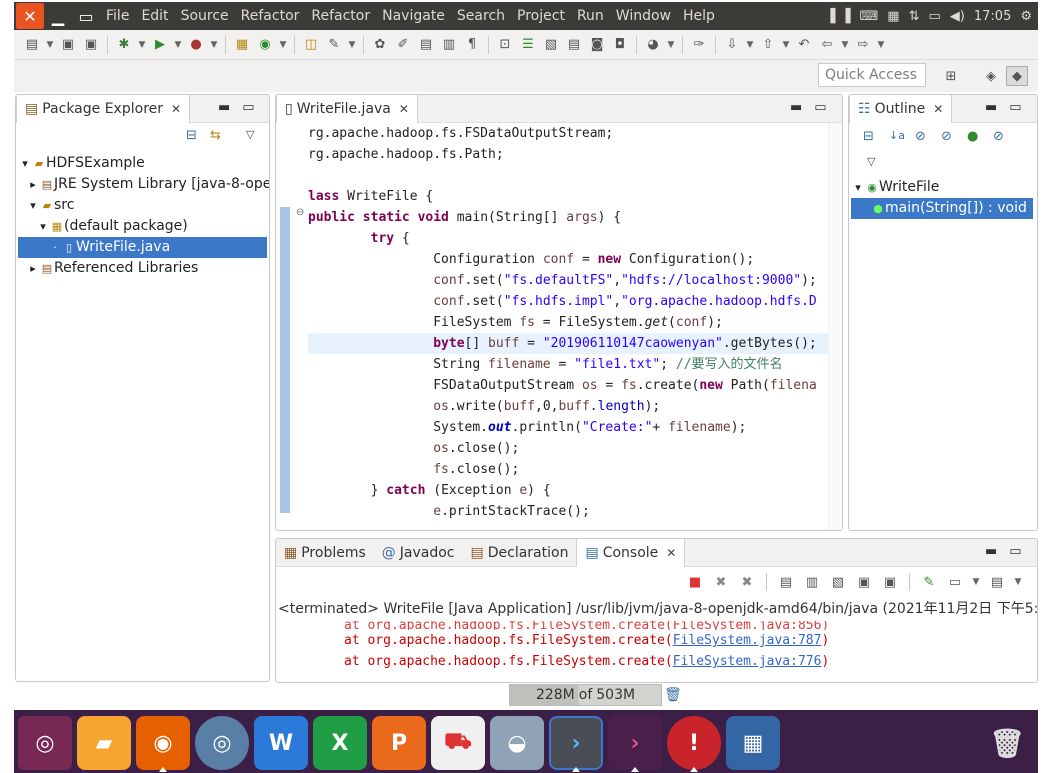 This screenshot has height=773, width=1043. I want to click on battery-icon: ▭, so click(935, 16).